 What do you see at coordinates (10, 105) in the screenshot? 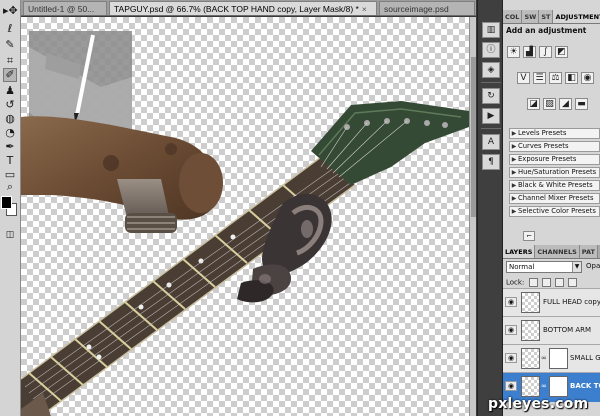
I see `history-brush-icon: ↺` at bounding box center [10, 105].